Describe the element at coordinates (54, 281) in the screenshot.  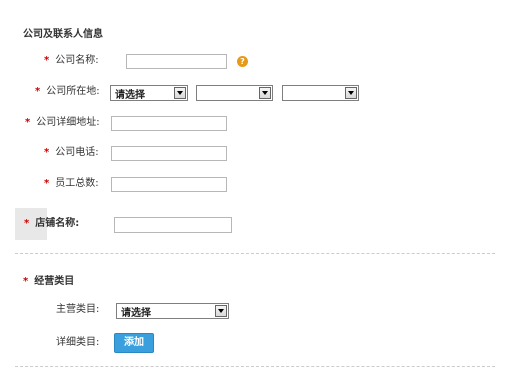
I see `business-section-title-text: 经营类目` at that location.